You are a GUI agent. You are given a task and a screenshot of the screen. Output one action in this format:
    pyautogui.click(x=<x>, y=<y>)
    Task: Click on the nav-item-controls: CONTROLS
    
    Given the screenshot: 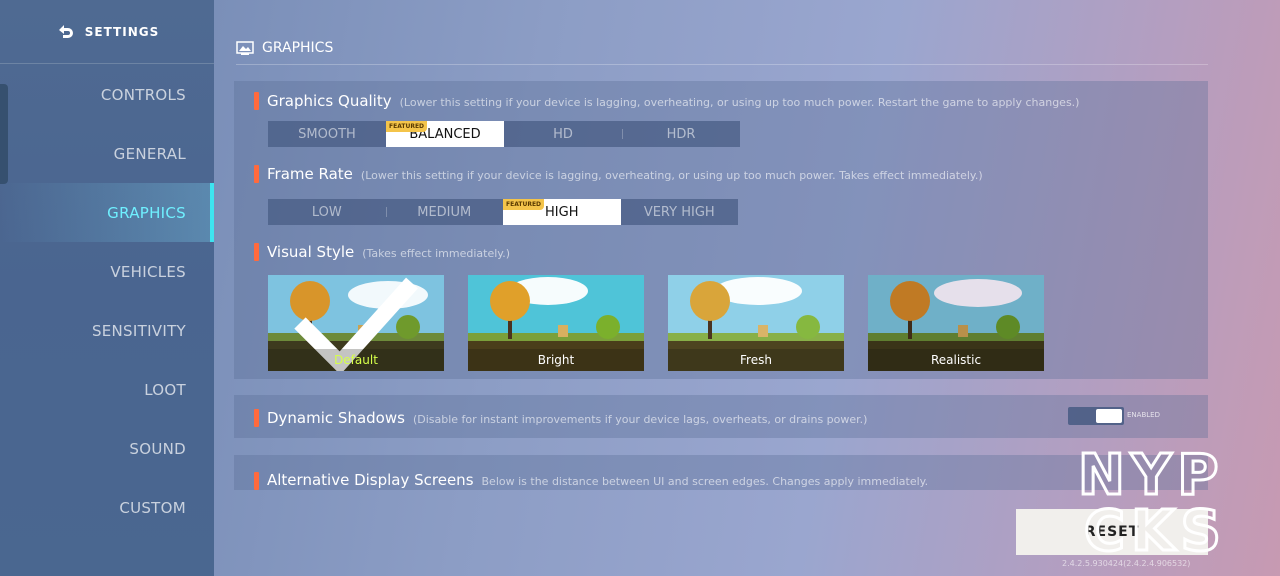 What is the action you would take?
    pyautogui.click(x=107, y=94)
    